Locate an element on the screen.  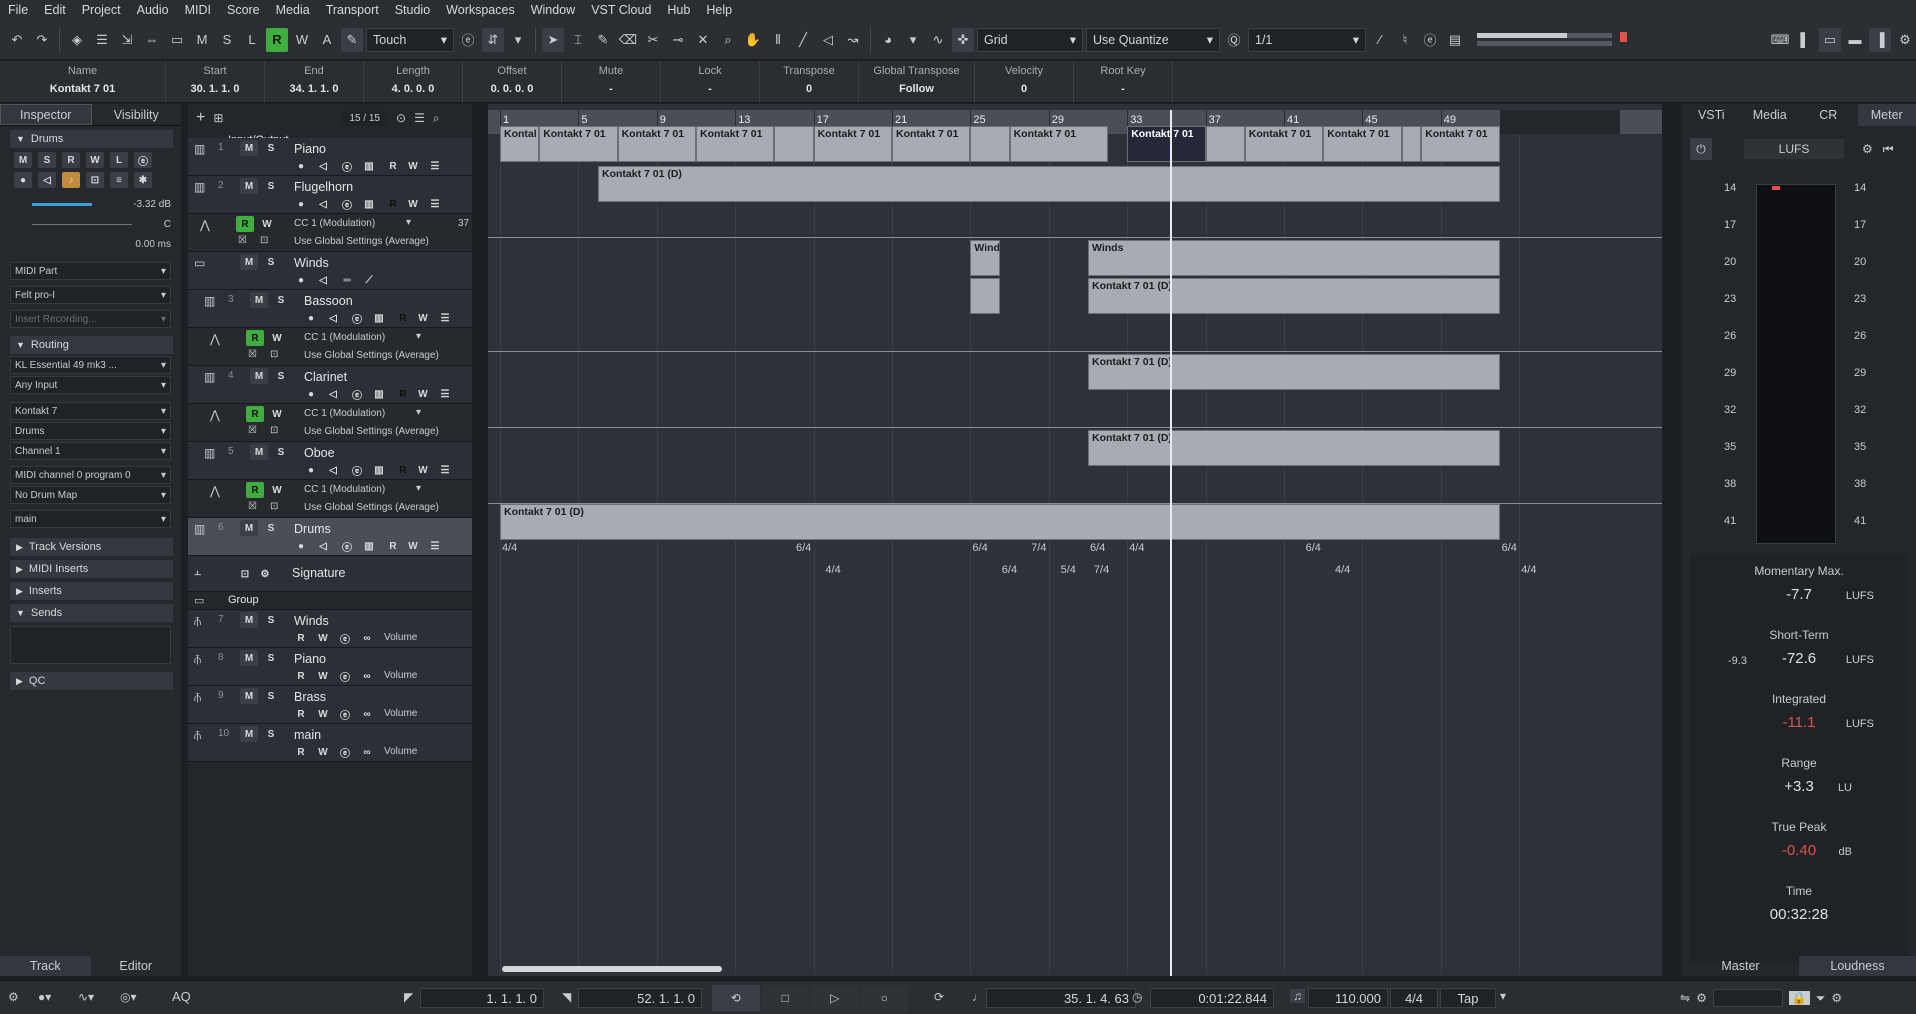
track-name: Signature is located at coordinates (319, 573).